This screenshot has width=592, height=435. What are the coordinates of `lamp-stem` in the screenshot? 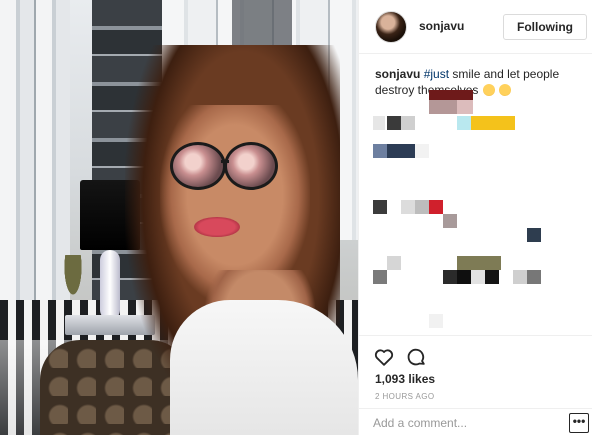 It's located at (110, 285).